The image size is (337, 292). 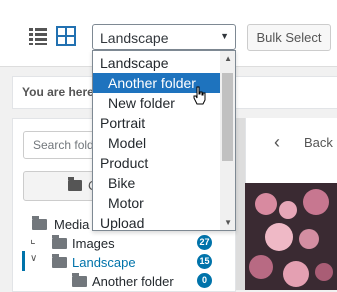 I want to click on list-view-icon, so click(x=38, y=36).